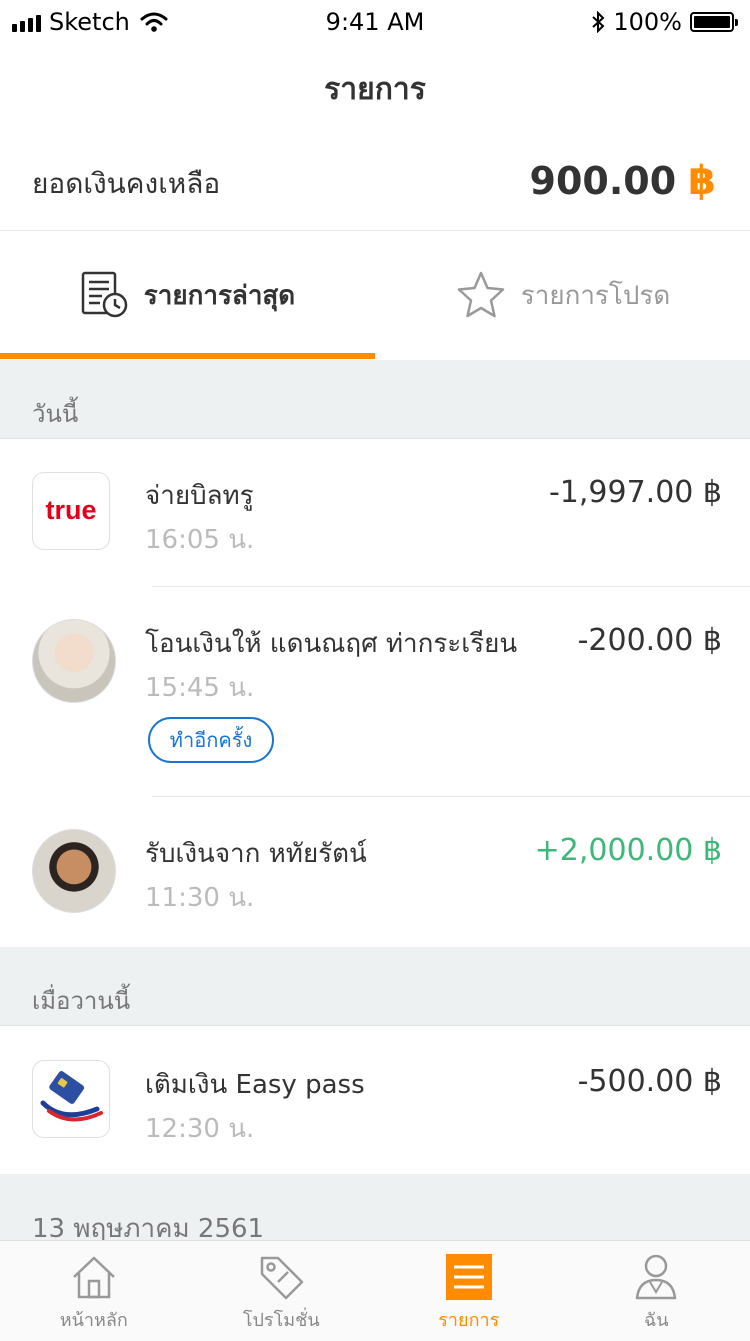 This screenshot has width=750, height=1341. Describe the element at coordinates (647, 22) in the screenshot. I see `battery-percent: 100%` at that location.